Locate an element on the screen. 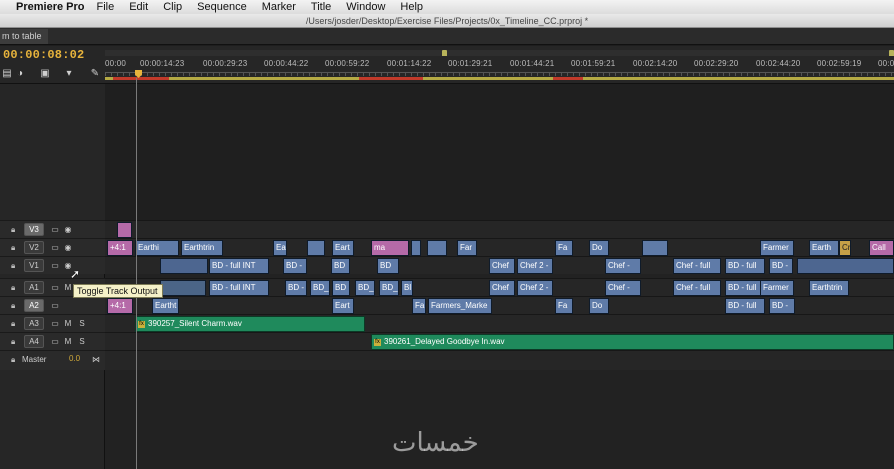 The image size is (894, 469). menu-file: File is located at coordinates (105, 7).